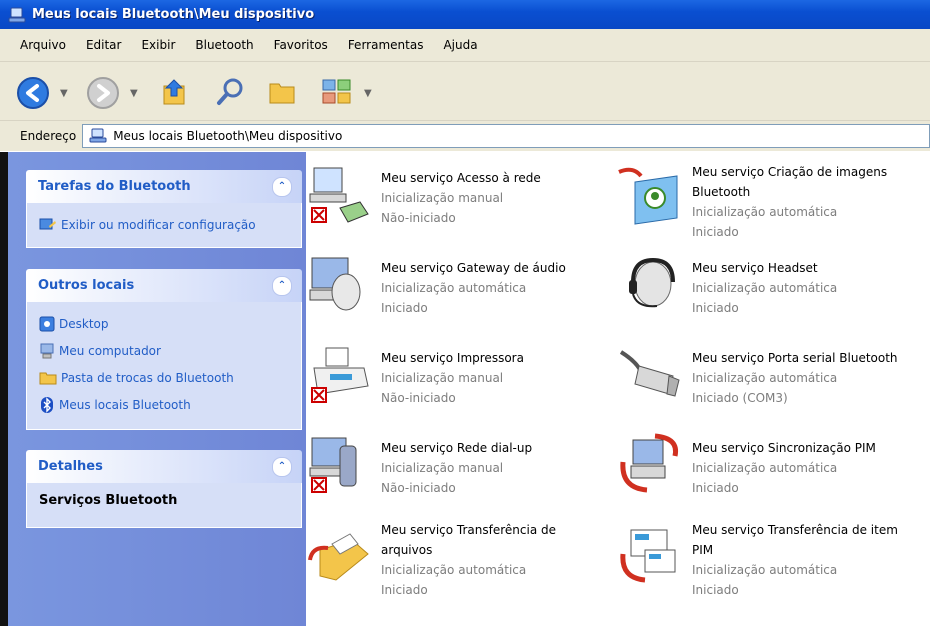 This screenshot has width=930, height=626. I want to click on file-transfer-icon, so click(338, 557).